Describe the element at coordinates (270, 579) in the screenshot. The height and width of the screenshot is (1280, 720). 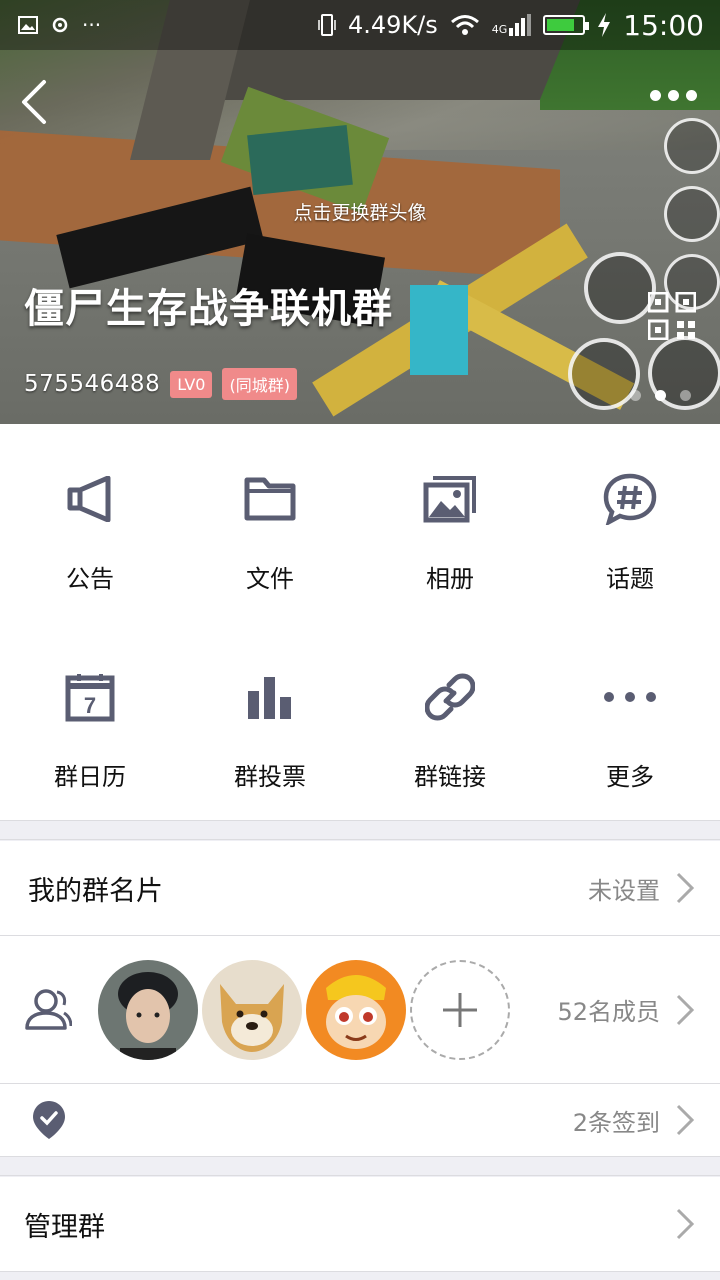
I see `files-label: 文件` at that location.